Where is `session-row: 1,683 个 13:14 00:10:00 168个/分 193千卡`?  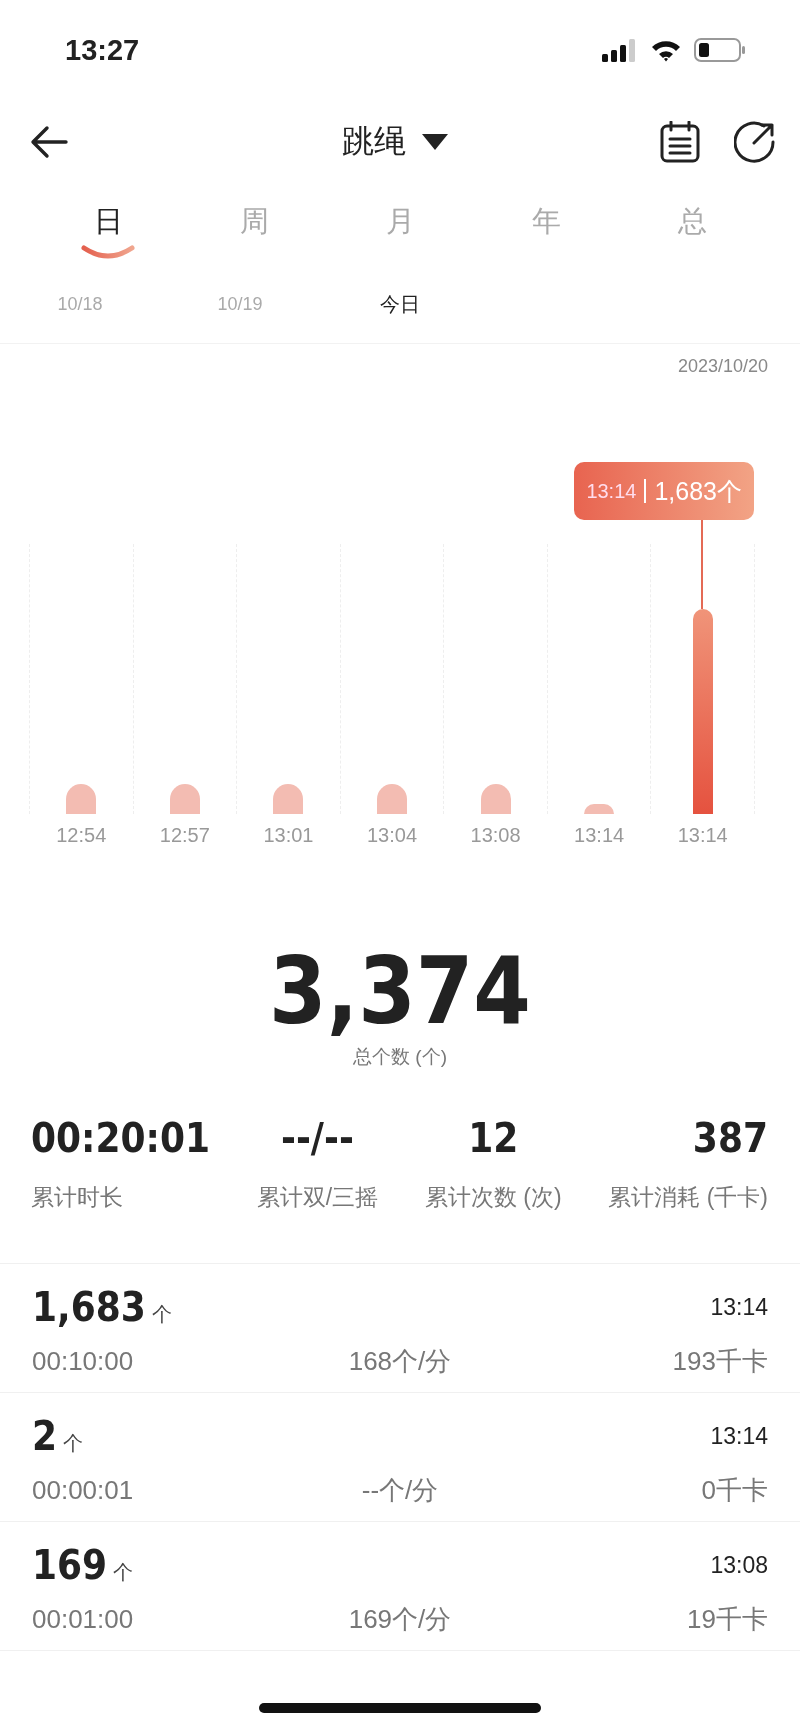 session-row: 1,683 个 13:14 00:10:00 168个/分 193千卡 is located at coordinates (400, 1328).